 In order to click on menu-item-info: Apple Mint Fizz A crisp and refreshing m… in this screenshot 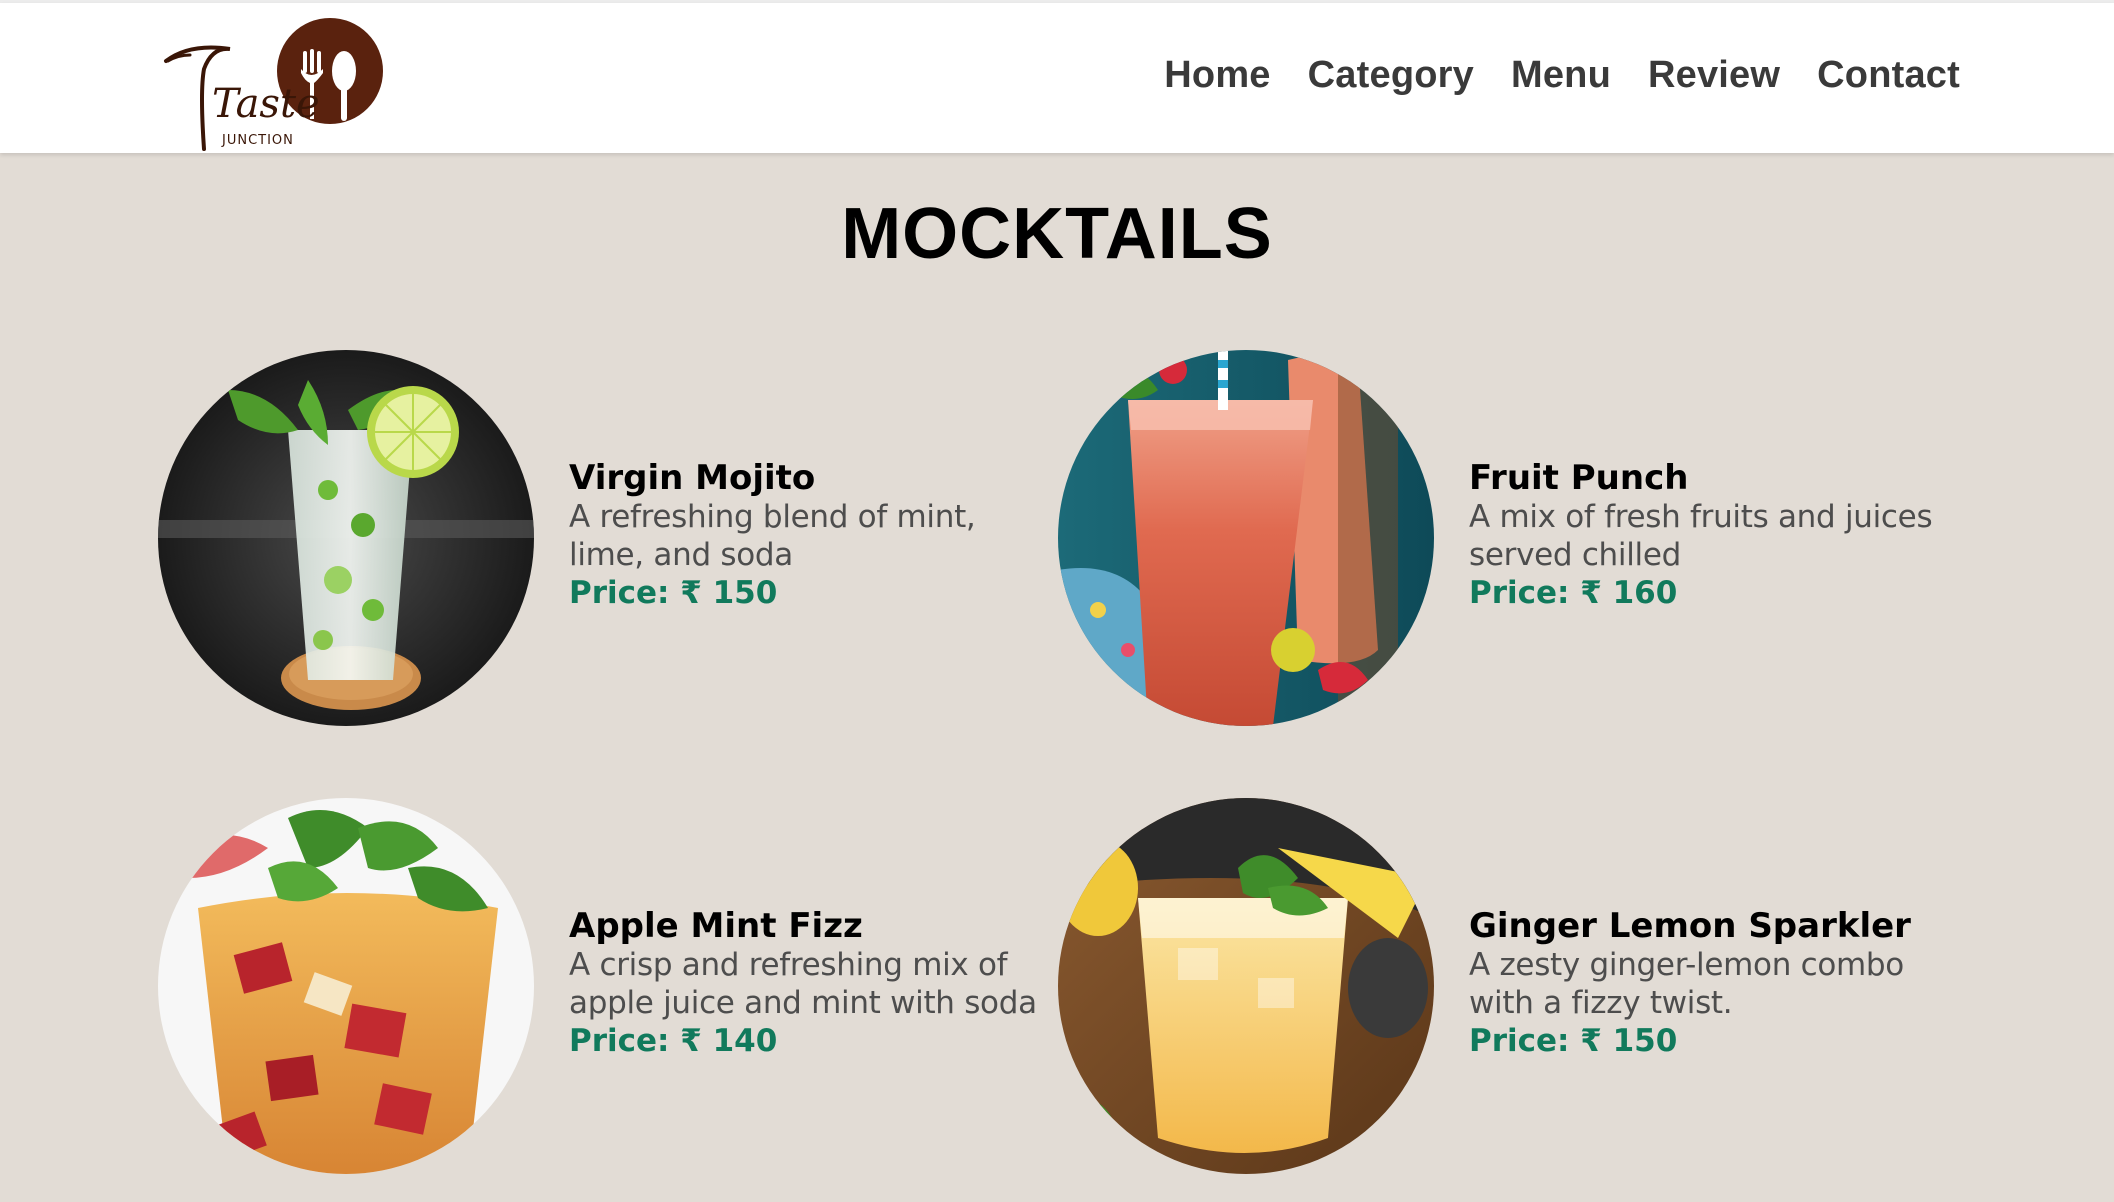, I will do `click(809, 983)`.